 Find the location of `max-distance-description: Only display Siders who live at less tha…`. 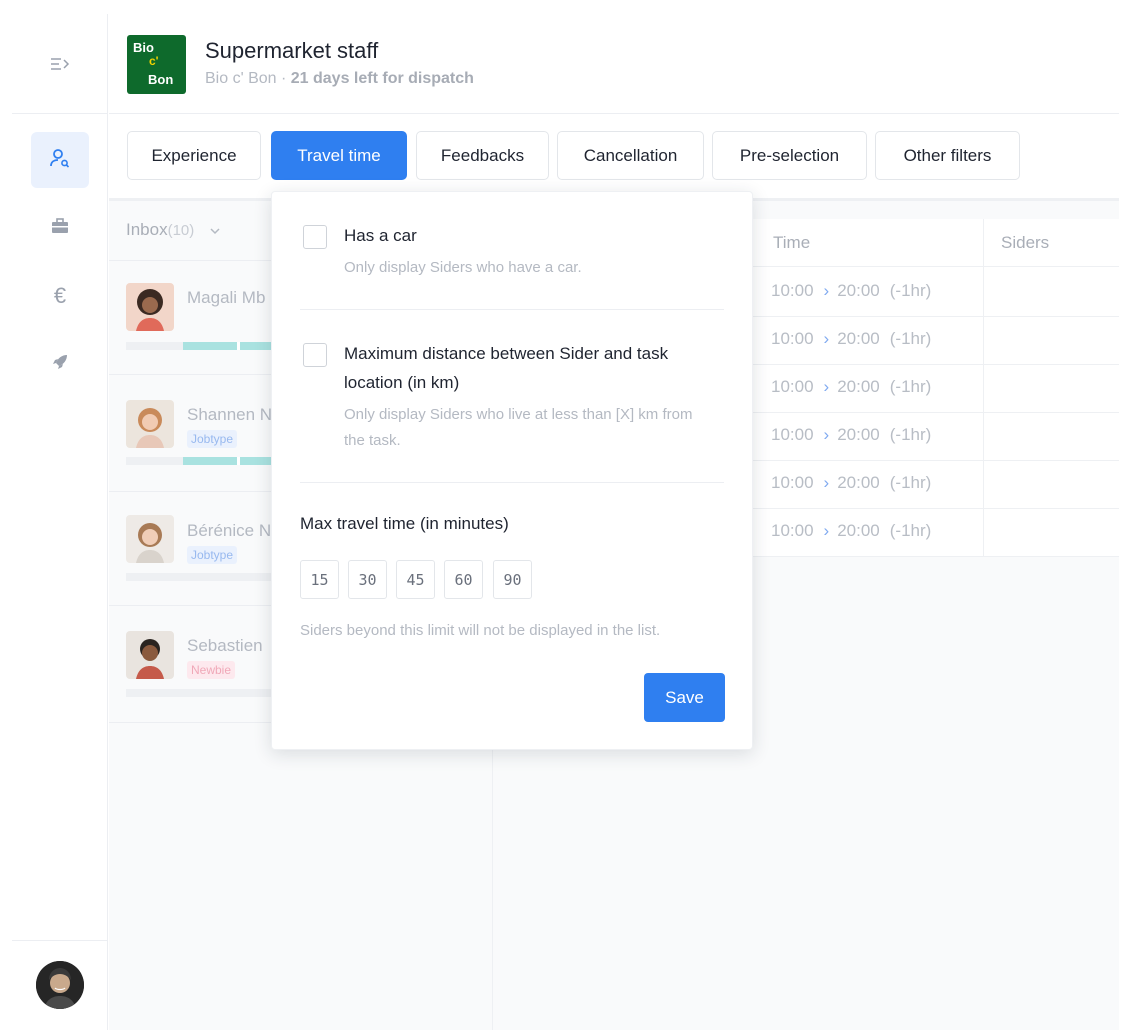

max-distance-description: Only display Siders who live at less tha… is located at coordinates (518, 427).